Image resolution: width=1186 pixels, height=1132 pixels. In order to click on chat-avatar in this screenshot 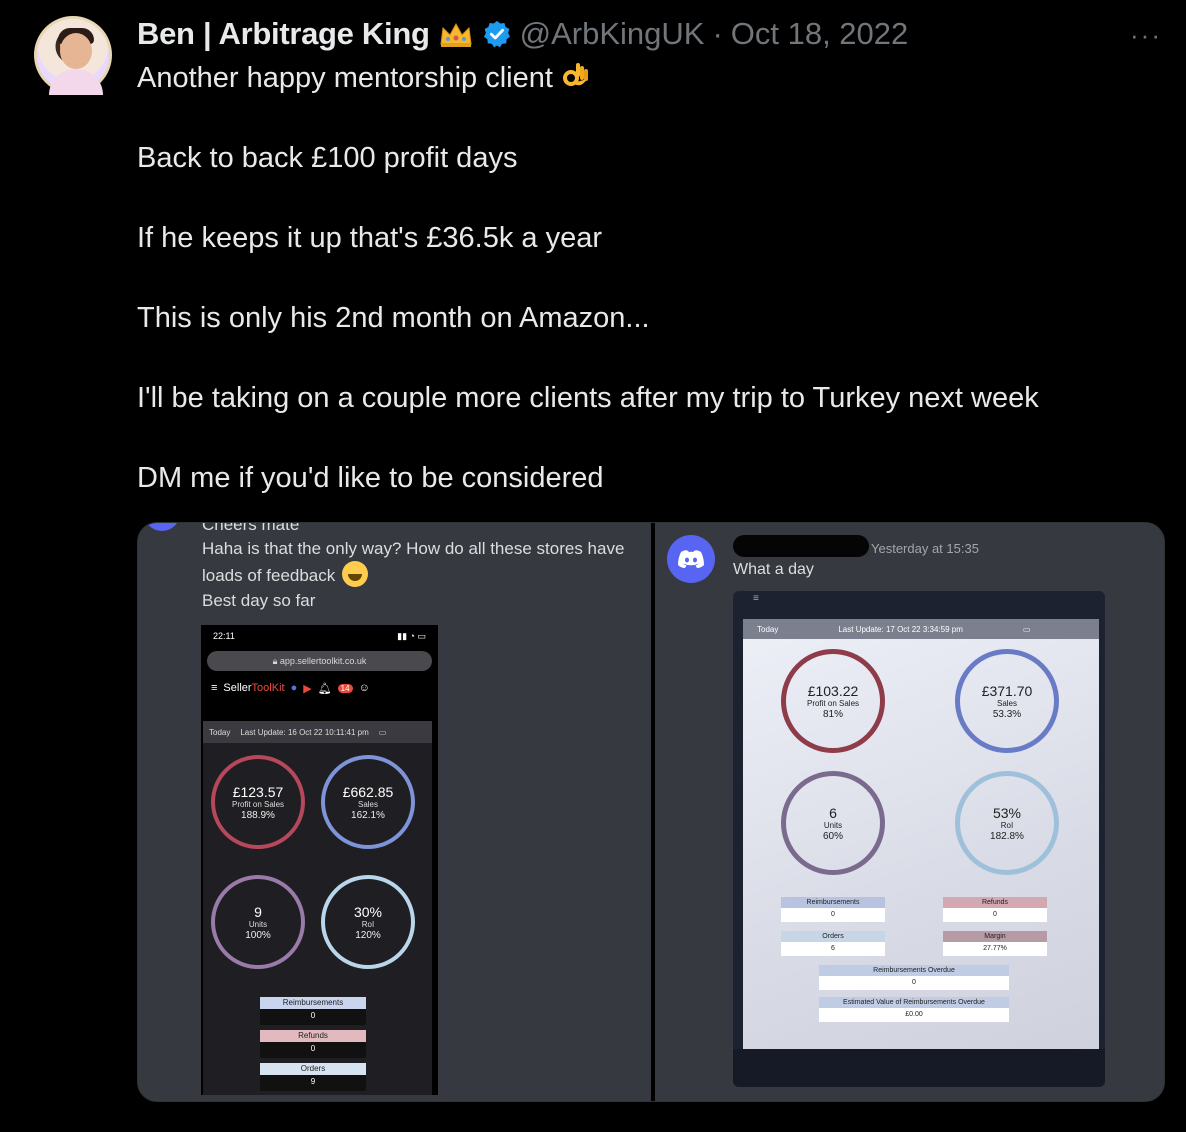, I will do `click(162, 527)`.